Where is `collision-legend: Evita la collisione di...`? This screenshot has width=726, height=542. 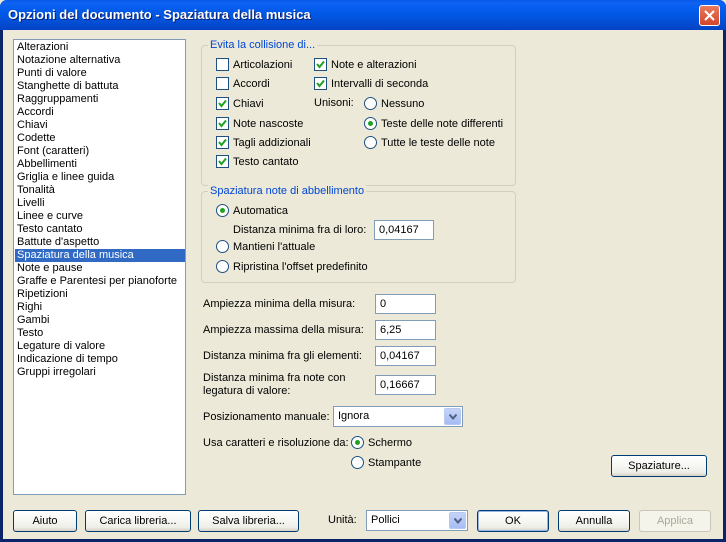
collision-legend: Evita la collisione di... is located at coordinates (263, 45).